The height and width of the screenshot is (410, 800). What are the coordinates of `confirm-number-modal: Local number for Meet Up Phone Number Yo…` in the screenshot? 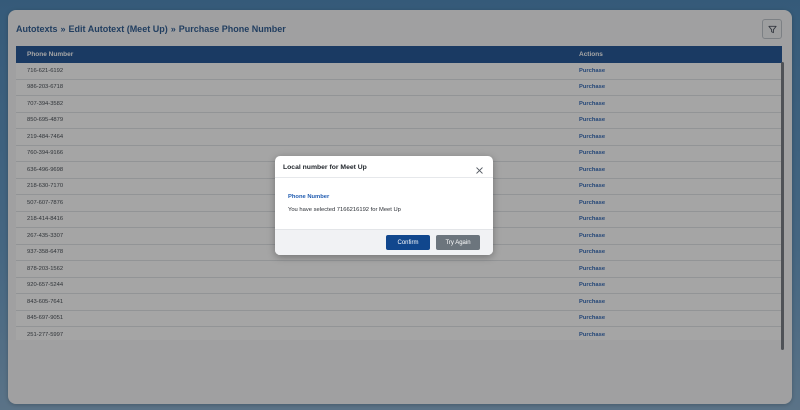 It's located at (384, 205).